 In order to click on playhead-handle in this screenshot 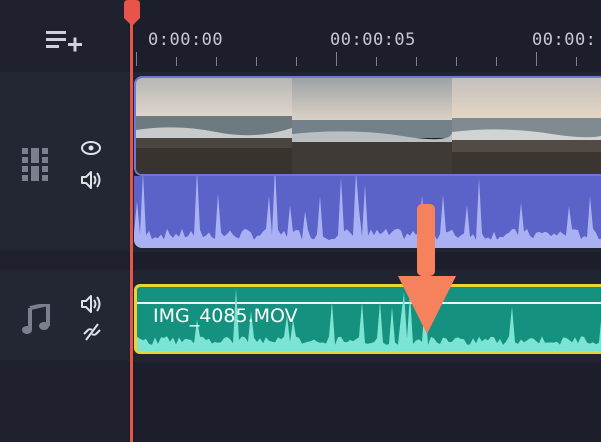, I will do `click(132, 14)`.